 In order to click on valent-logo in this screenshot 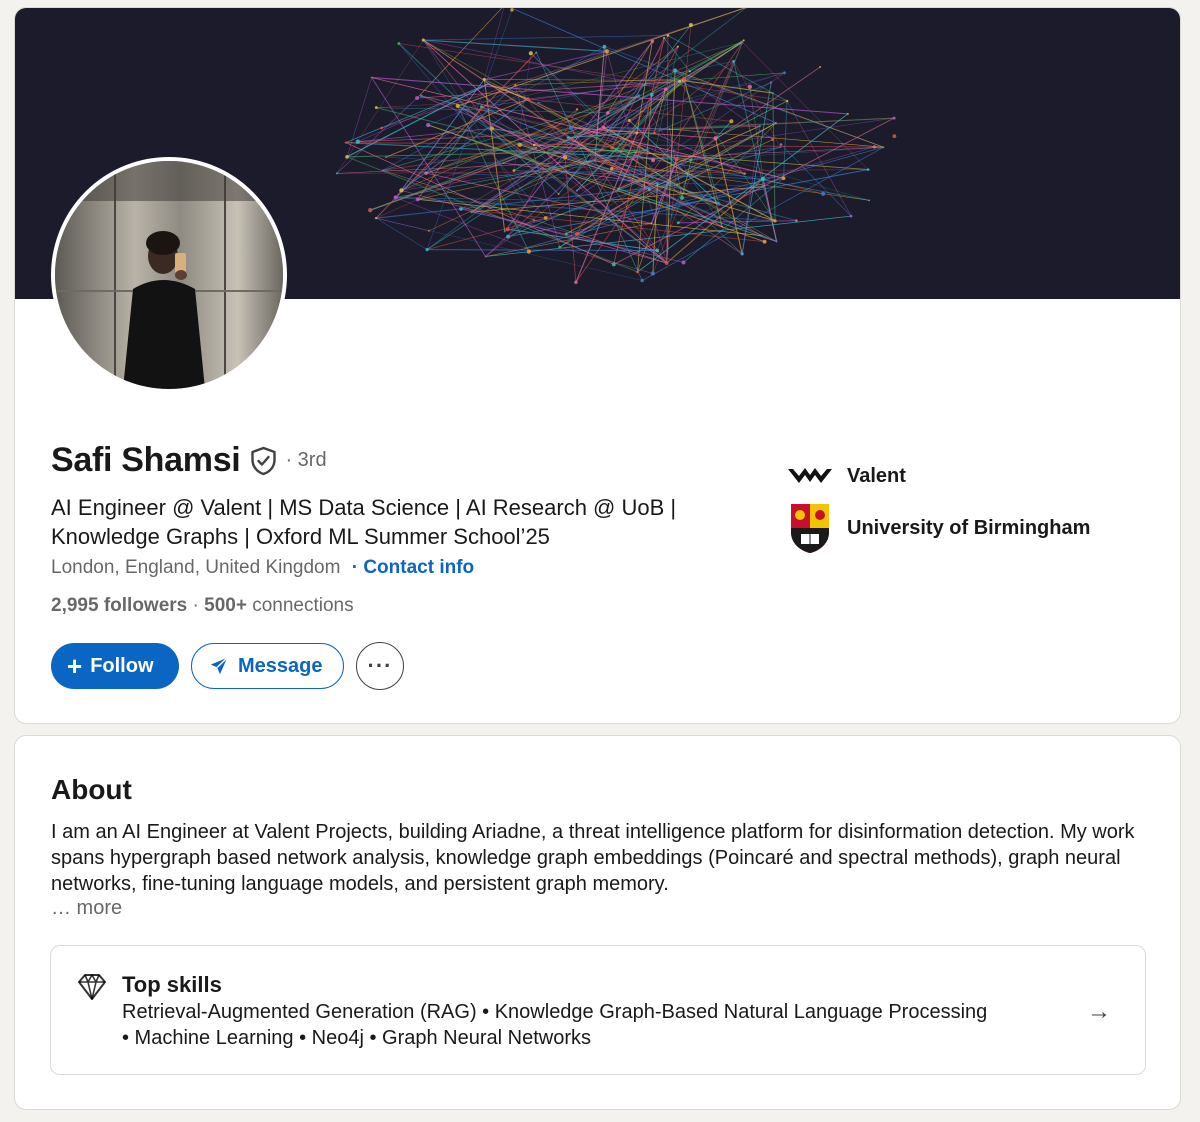, I will do `click(810, 476)`.